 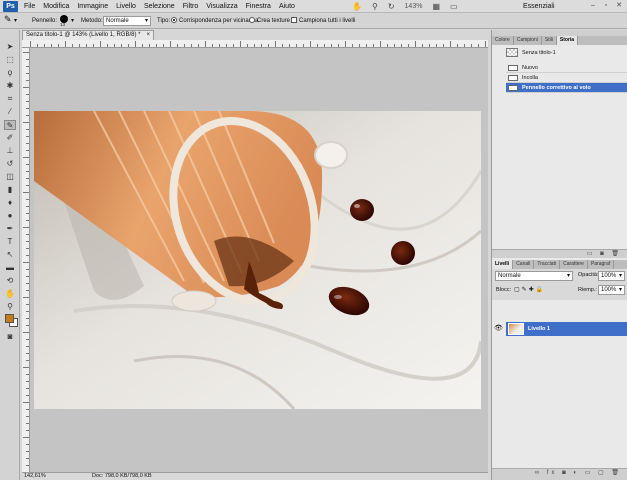 I want to click on rotate-view-icon: ↻, so click(x=391, y=6).